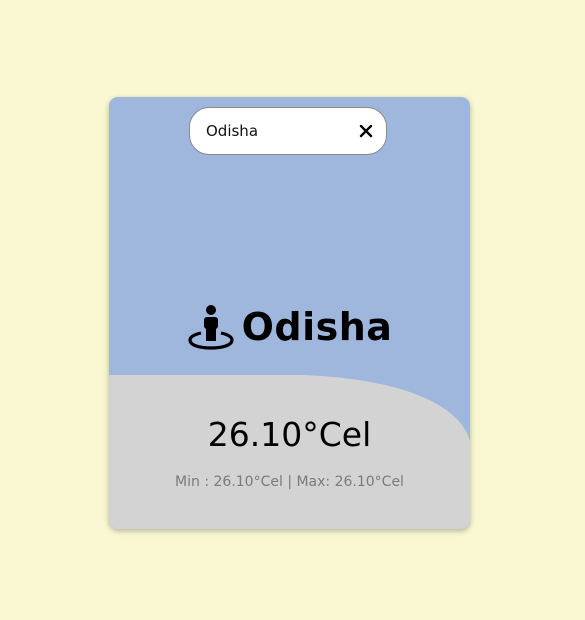 This screenshot has width=585, height=620. Describe the element at coordinates (289, 434) in the screenshot. I see `temperature: 26.10°Cel` at that location.